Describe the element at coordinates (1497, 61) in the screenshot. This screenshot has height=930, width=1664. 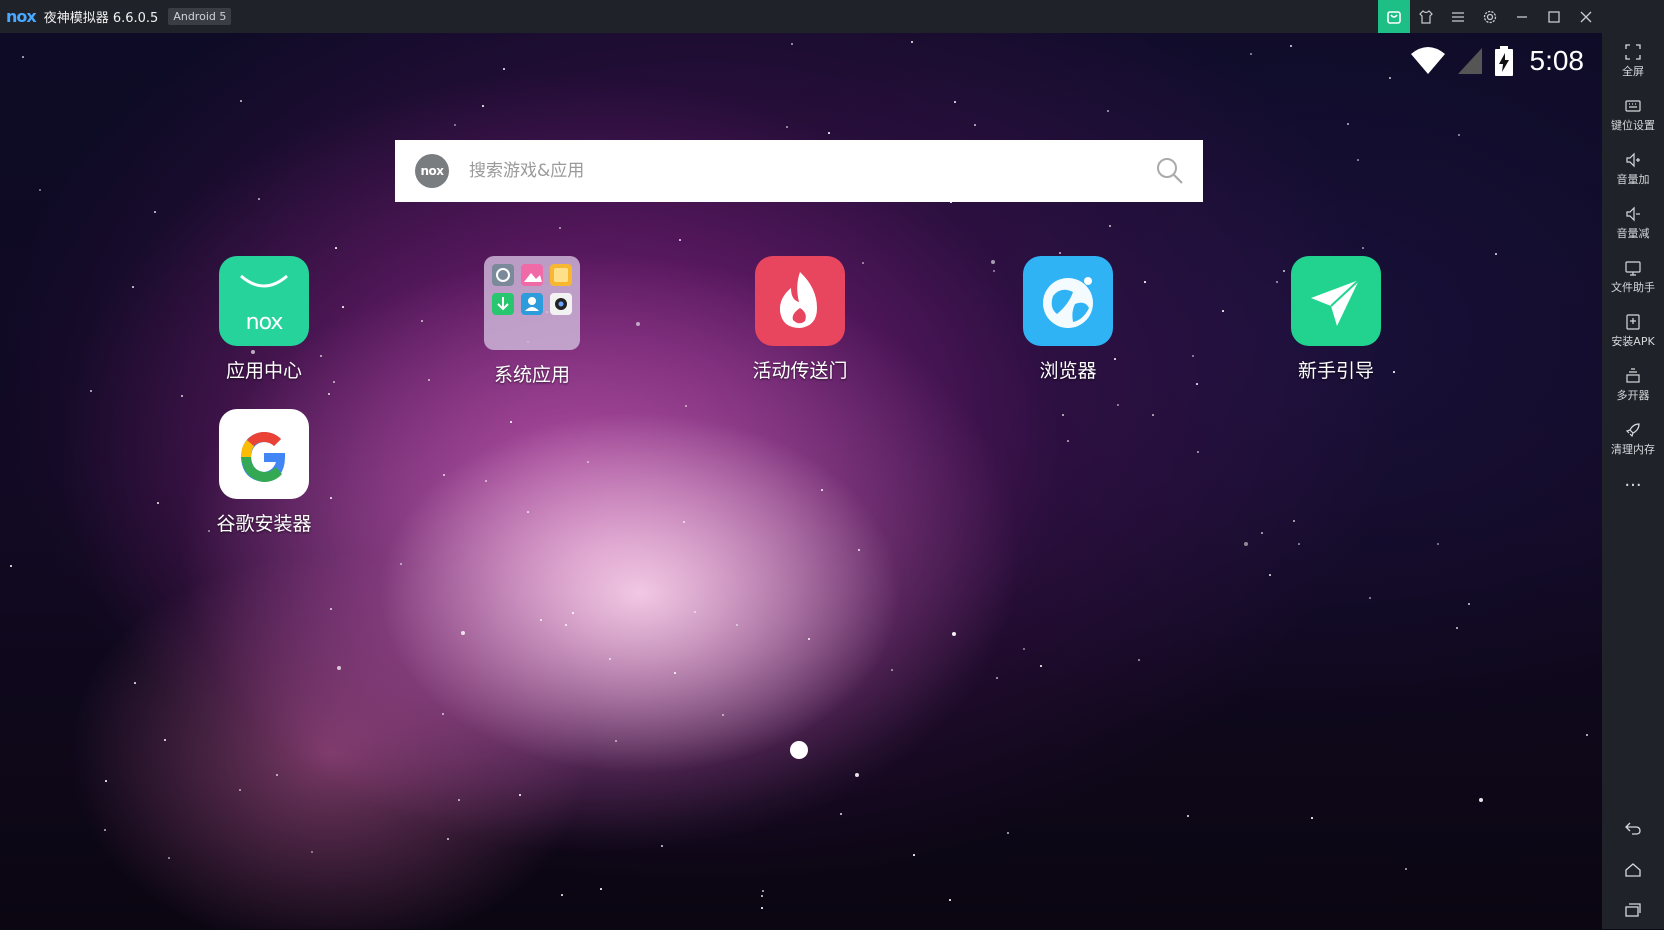
I see `android-status-bar: 5:08` at that location.